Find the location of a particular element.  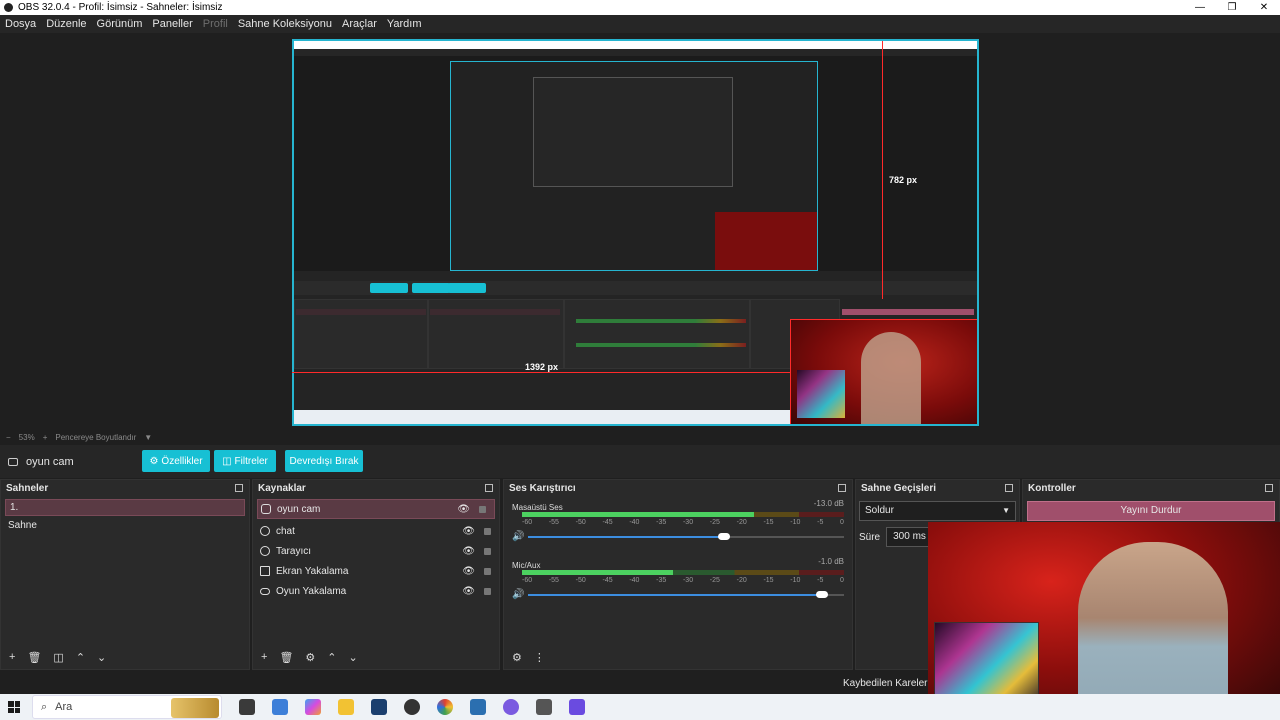

gear-icon: ⚙ is located at coordinates (310, 657).